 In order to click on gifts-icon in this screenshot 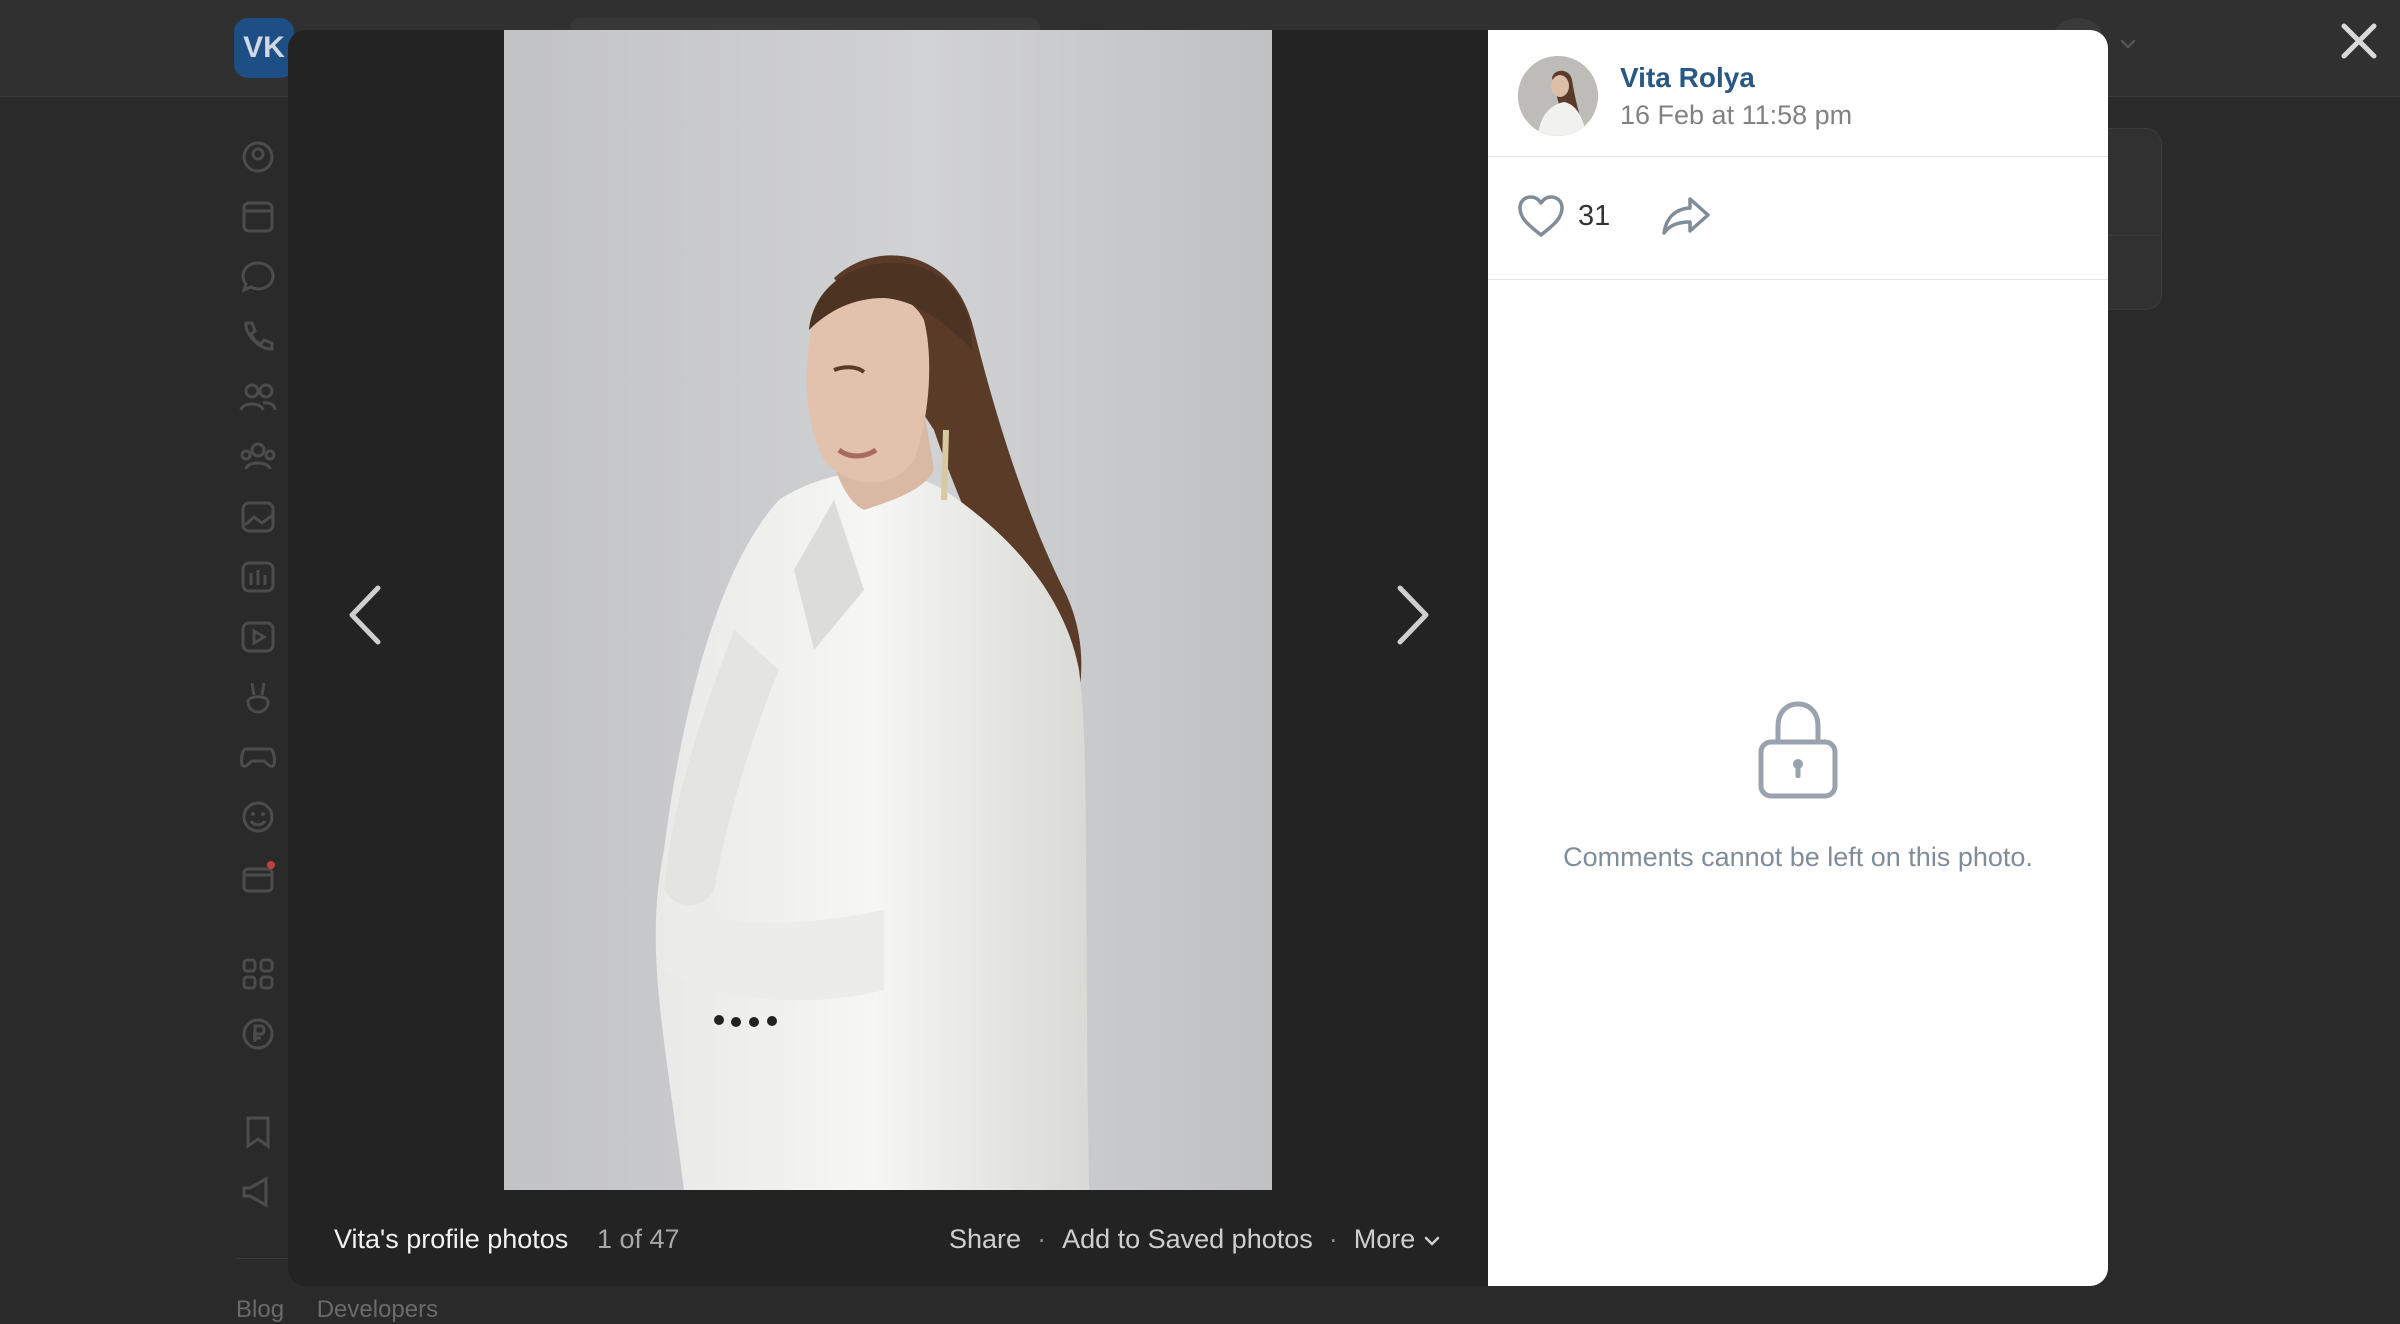, I will do `click(258, 877)`.